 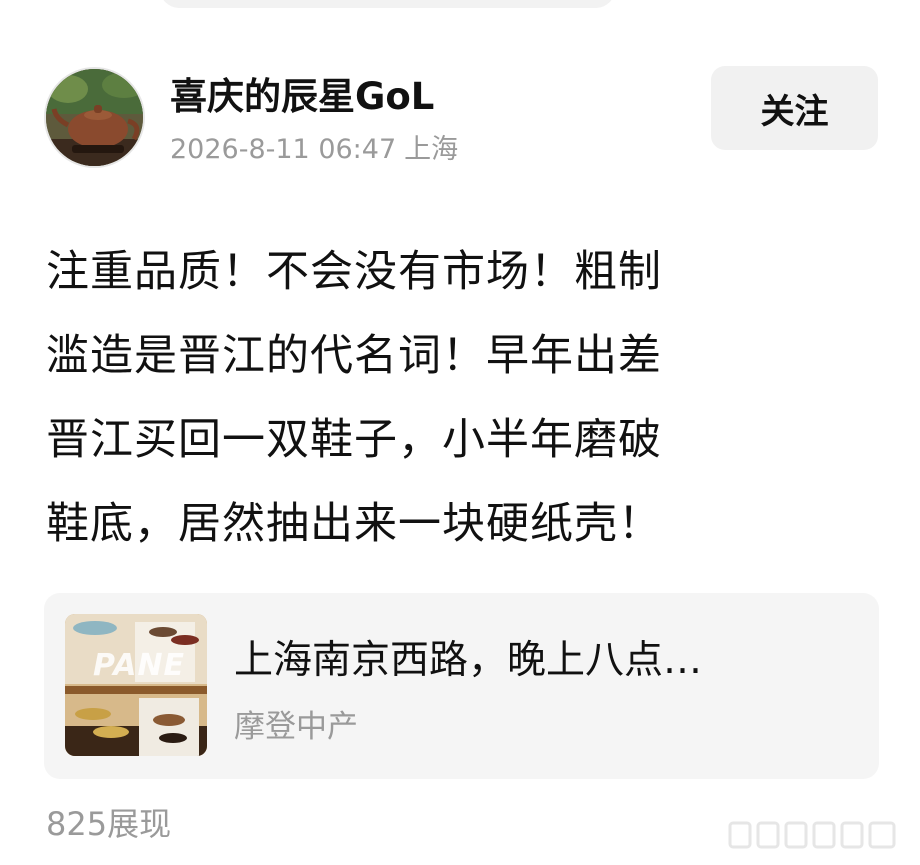 I want to click on teapot-avatar-icon, so click(x=94, y=117).